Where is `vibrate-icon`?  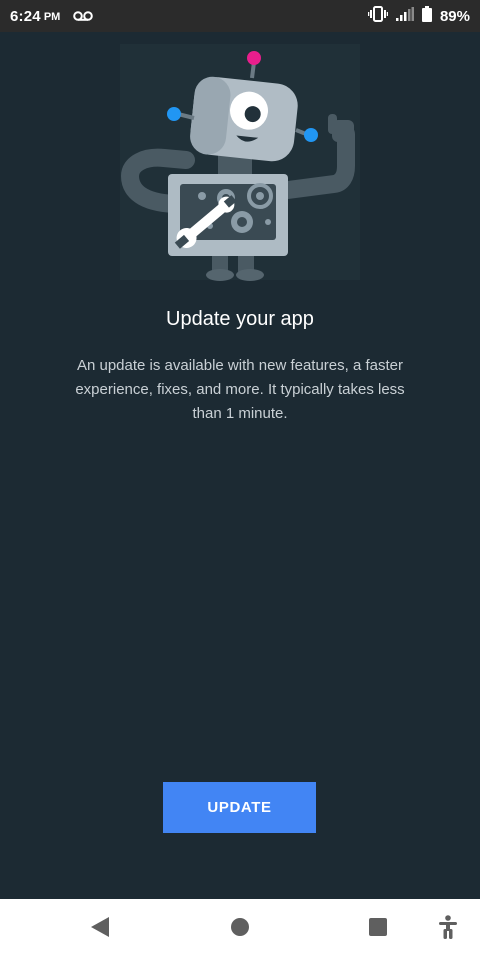
vibrate-icon is located at coordinates (378, 16).